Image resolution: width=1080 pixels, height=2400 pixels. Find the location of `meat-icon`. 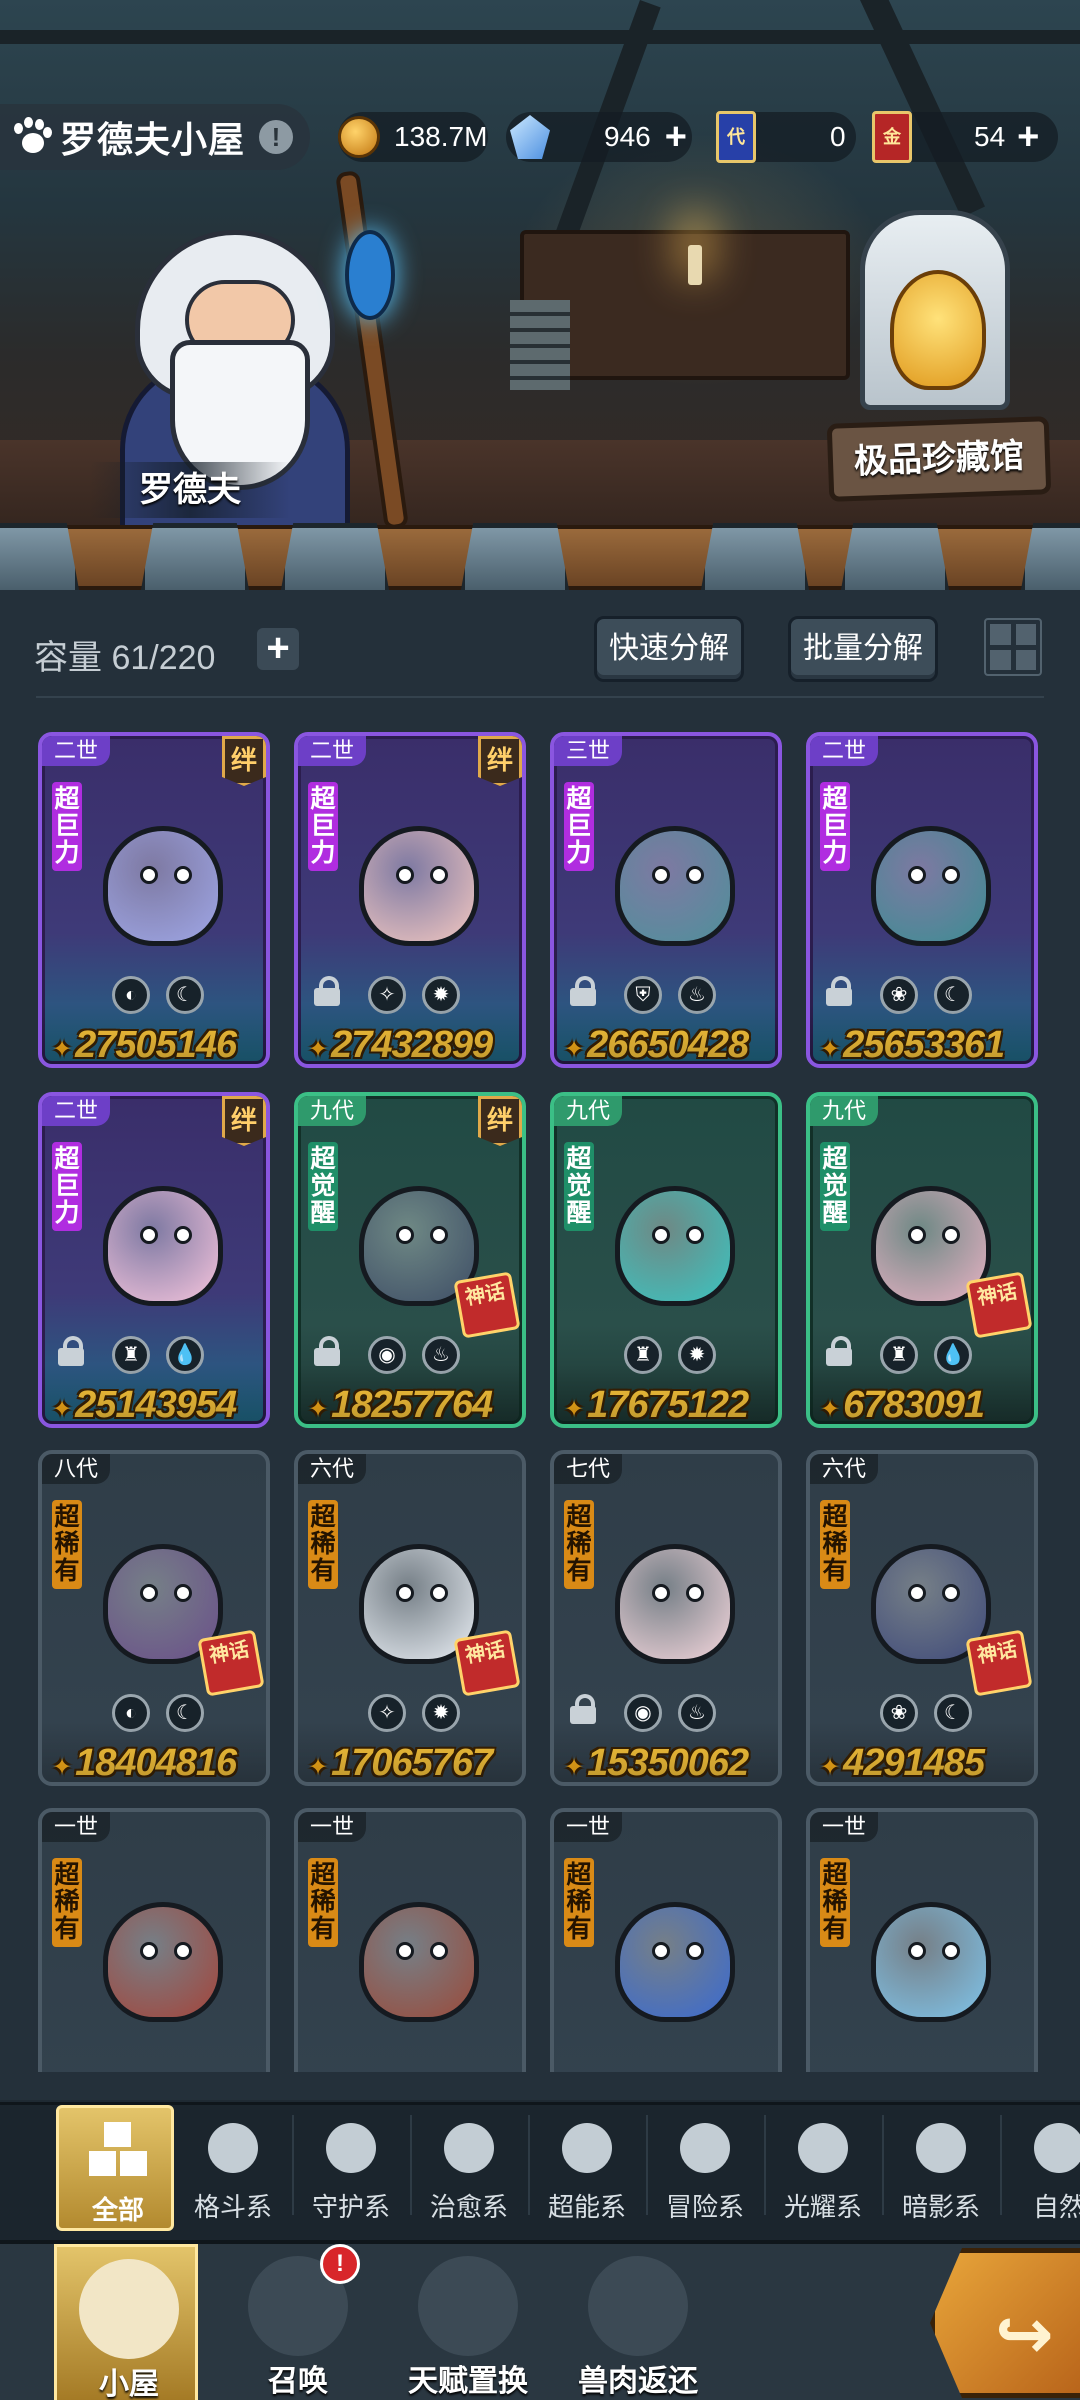

meat-icon is located at coordinates (638, 2306).